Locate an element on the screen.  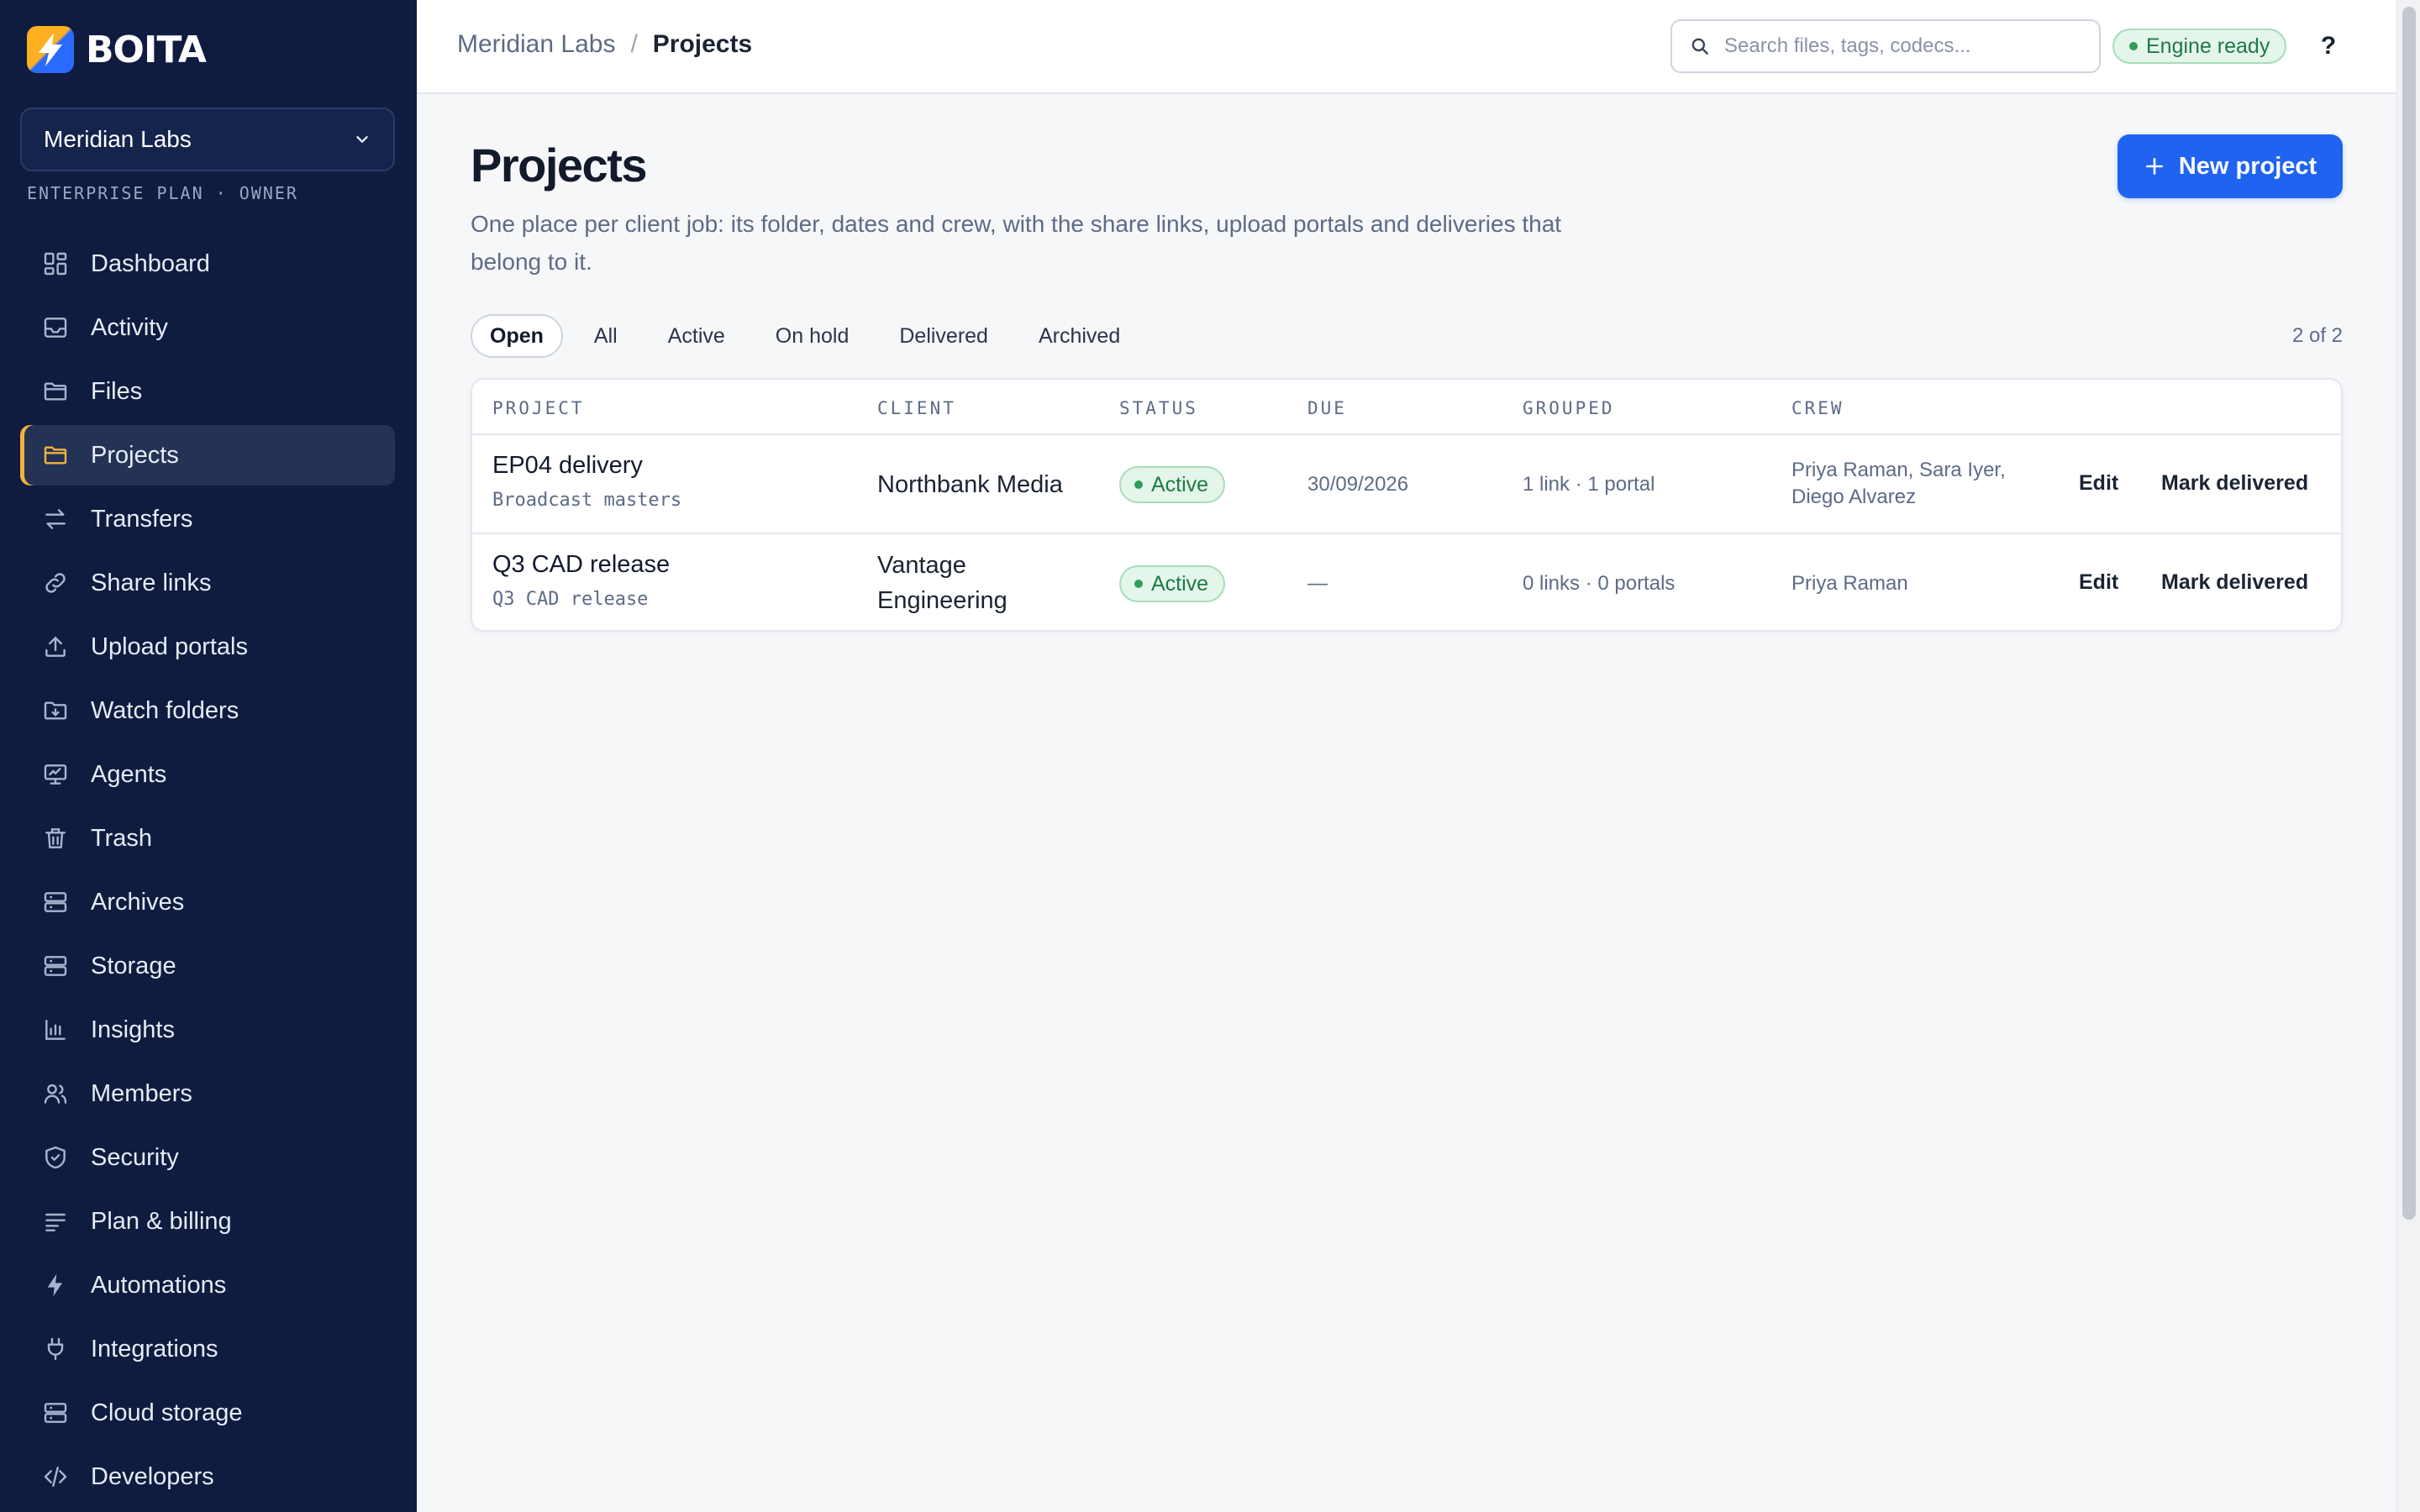
column-header-crew: CREW is located at coordinates (1817, 408).